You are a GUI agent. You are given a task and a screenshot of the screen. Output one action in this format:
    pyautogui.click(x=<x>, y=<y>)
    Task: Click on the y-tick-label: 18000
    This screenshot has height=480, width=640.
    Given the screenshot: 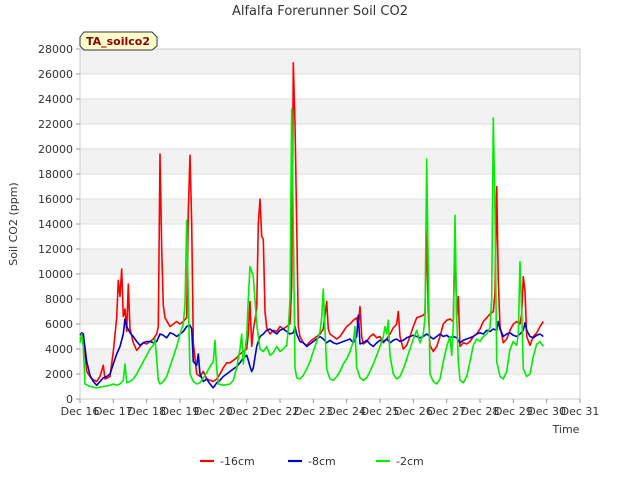 What is the action you would take?
    pyautogui.click(x=55, y=174)
    